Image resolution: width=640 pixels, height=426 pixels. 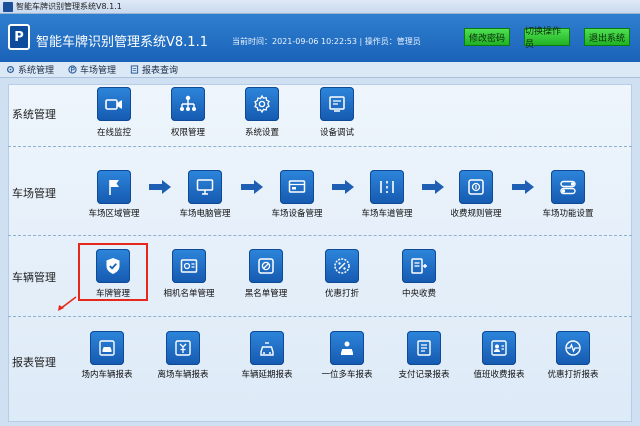 I want to click on tile-parking-lane, so click(x=387, y=187).